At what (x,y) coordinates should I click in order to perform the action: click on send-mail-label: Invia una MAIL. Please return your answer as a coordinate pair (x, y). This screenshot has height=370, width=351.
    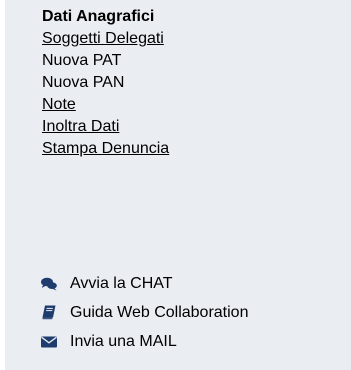
    Looking at the image, I should click on (123, 341).